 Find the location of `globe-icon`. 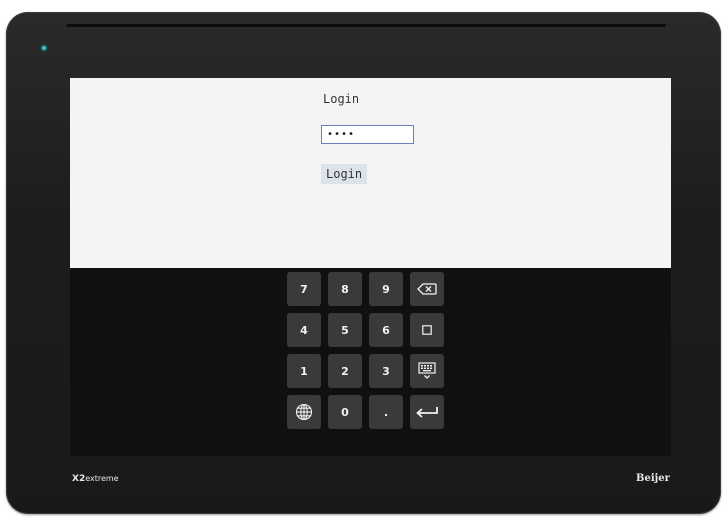

globe-icon is located at coordinates (304, 412).